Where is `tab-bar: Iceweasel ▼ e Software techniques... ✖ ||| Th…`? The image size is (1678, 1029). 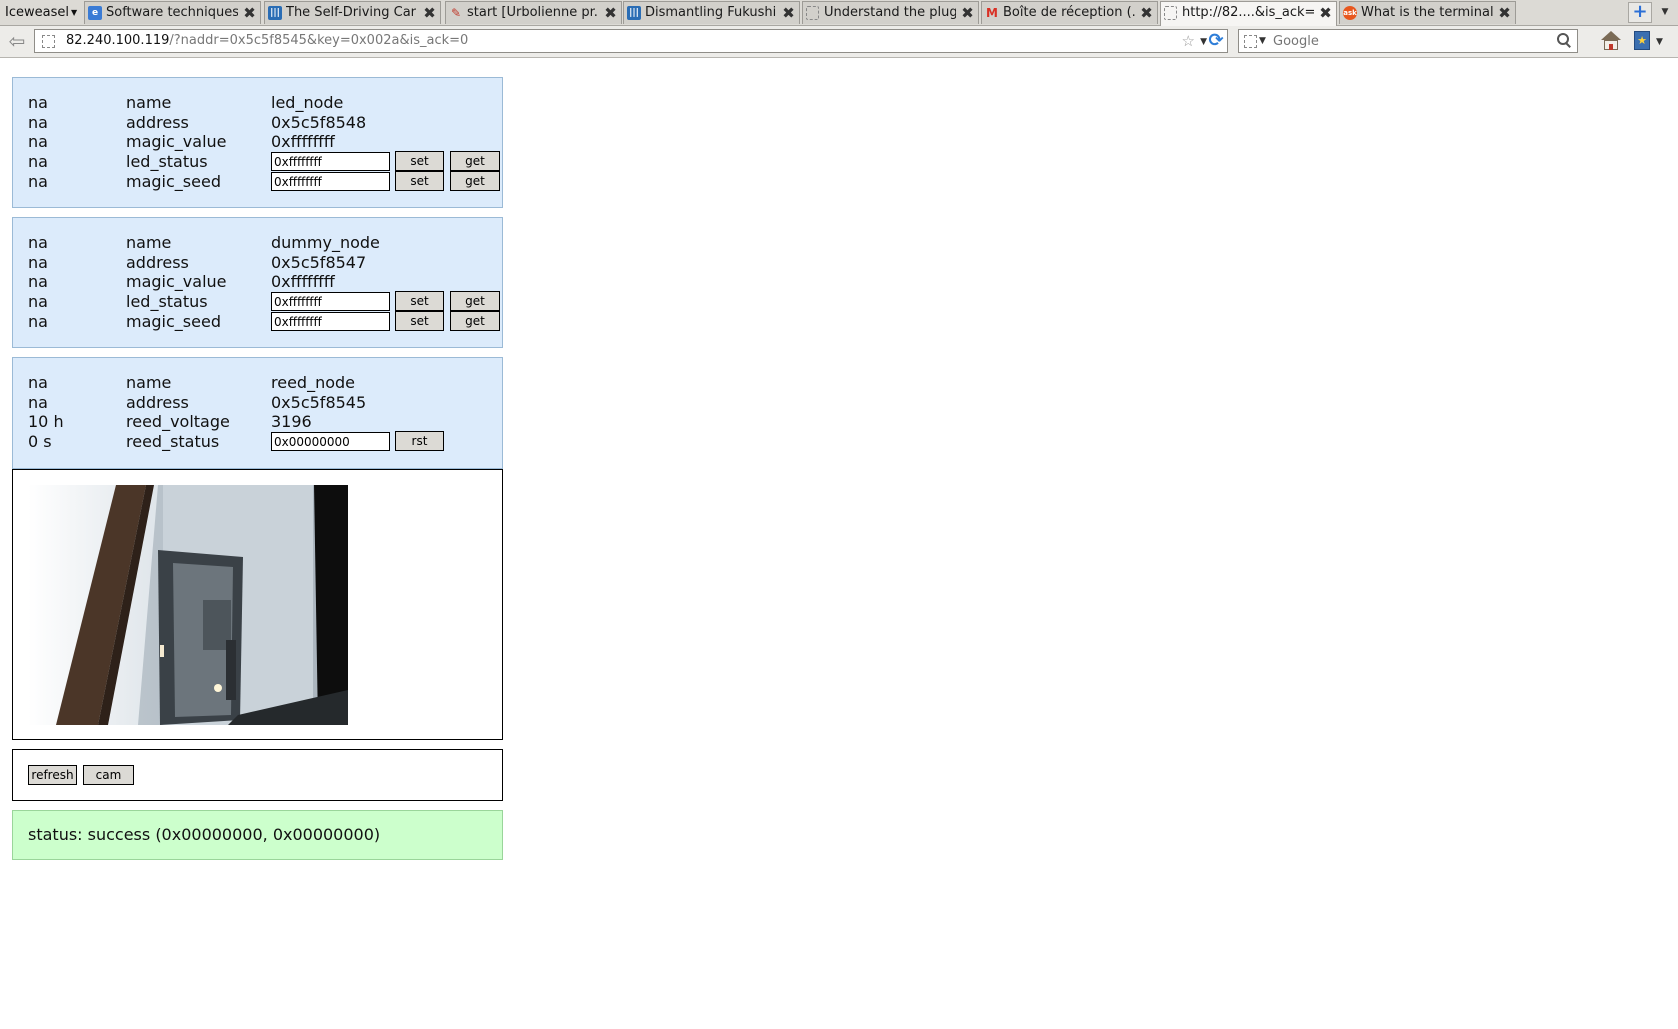 tab-bar: Iceweasel ▼ e Software techniques... ✖ ||| Th… is located at coordinates (839, 13).